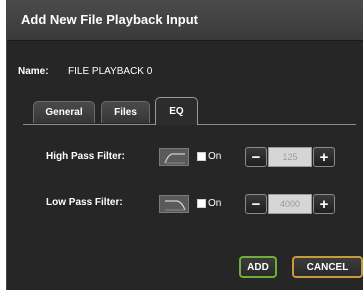 This screenshot has width=363, height=290. Describe the element at coordinates (85, 156) in the screenshot. I see `high-pass-filter-label: High Pass Filter:` at that location.